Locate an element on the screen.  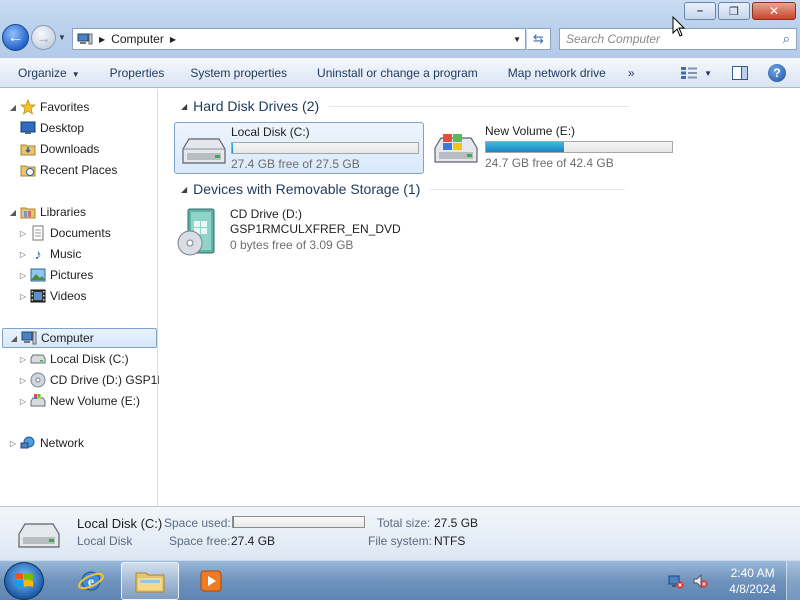
group-header-hard-disks: ◢ Hard Disk Drives (2) is located at coordinates (405, 106).